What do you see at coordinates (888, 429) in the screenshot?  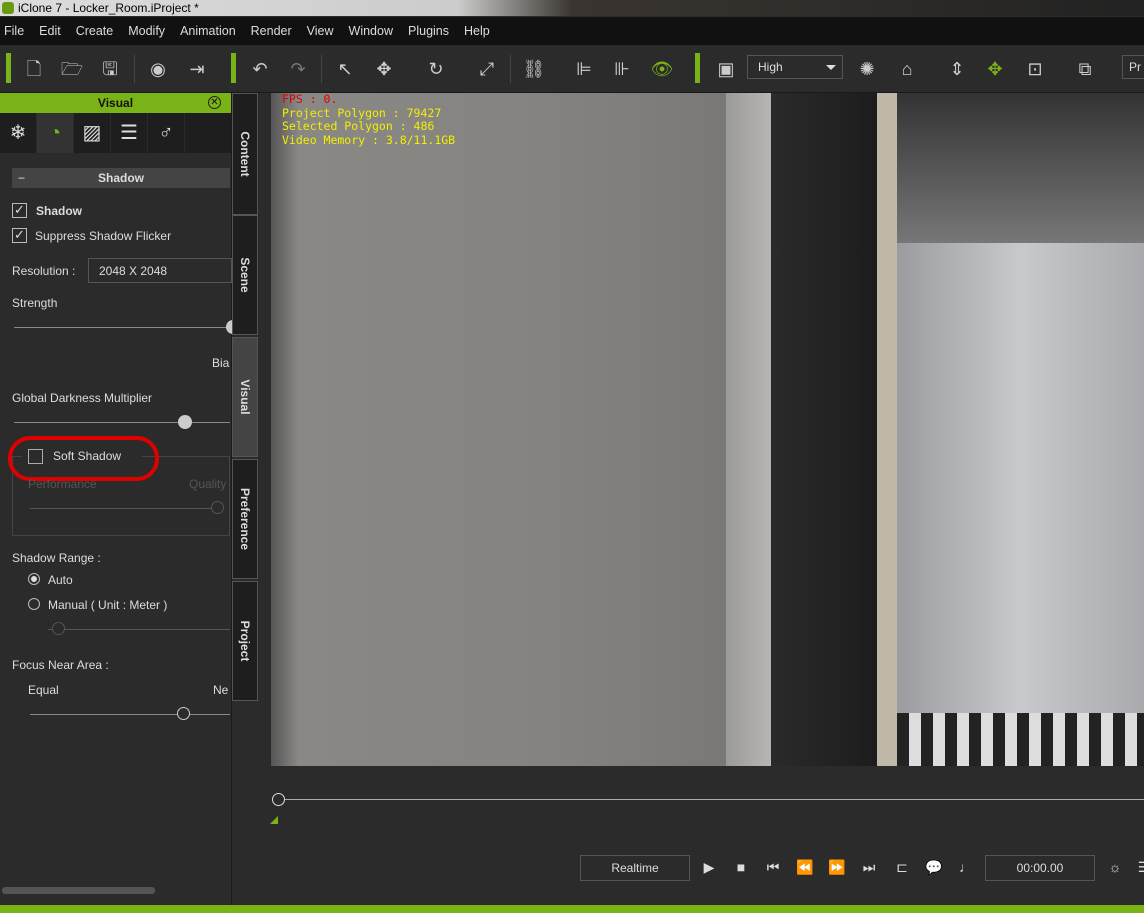 I see `locker-frame` at bounding box center [888, 429].